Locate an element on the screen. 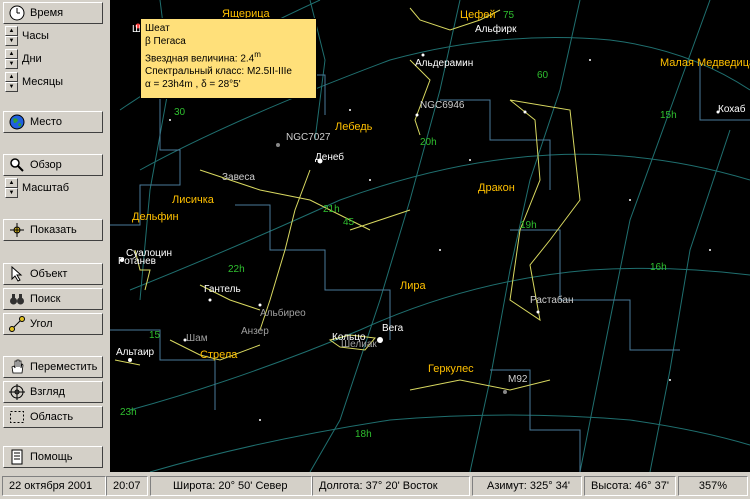 The height and width of the screenshot is (499, 750). move-button: Переместить is located at coordinates (53, 367).